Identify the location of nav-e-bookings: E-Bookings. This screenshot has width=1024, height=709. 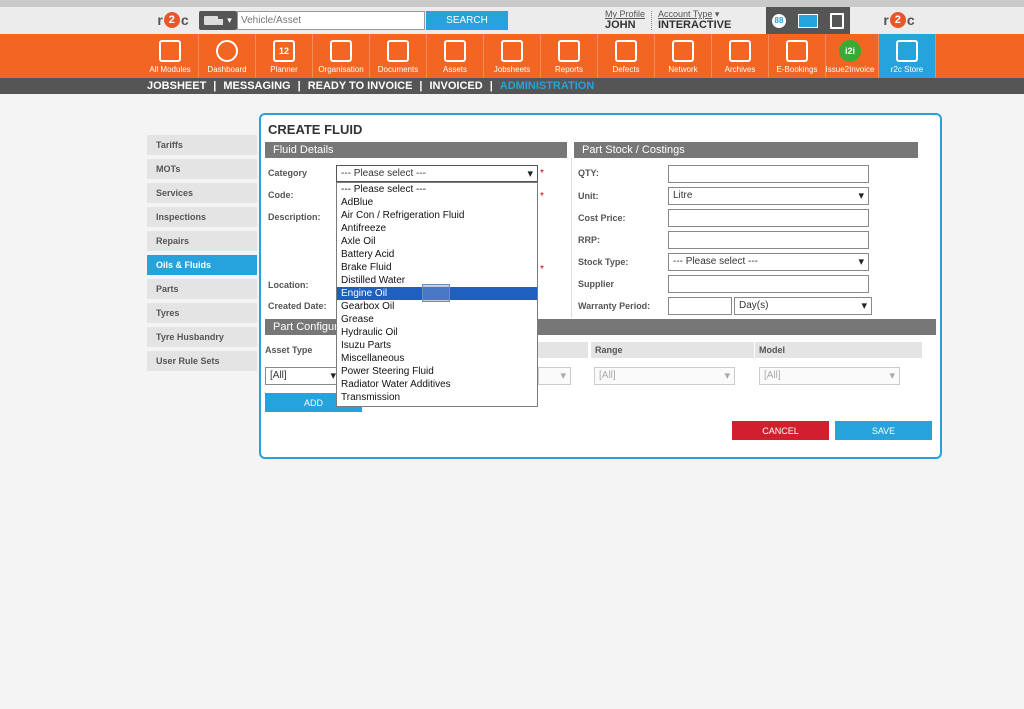
(797, 56).